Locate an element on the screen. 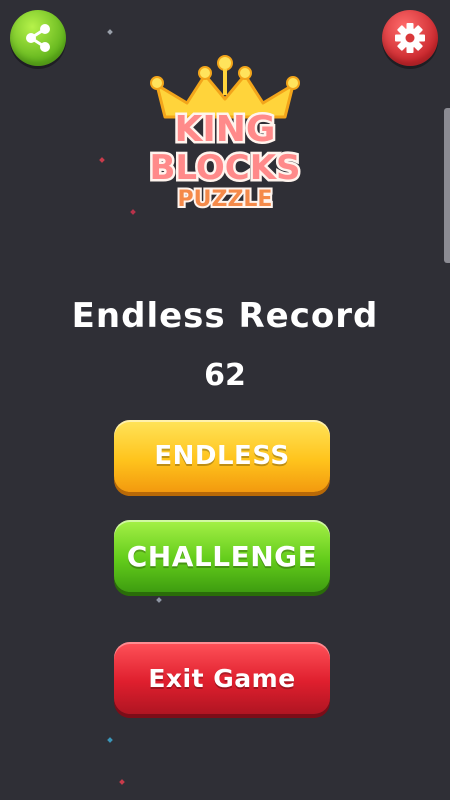  gear-icon is located at coordinates (410, 38).